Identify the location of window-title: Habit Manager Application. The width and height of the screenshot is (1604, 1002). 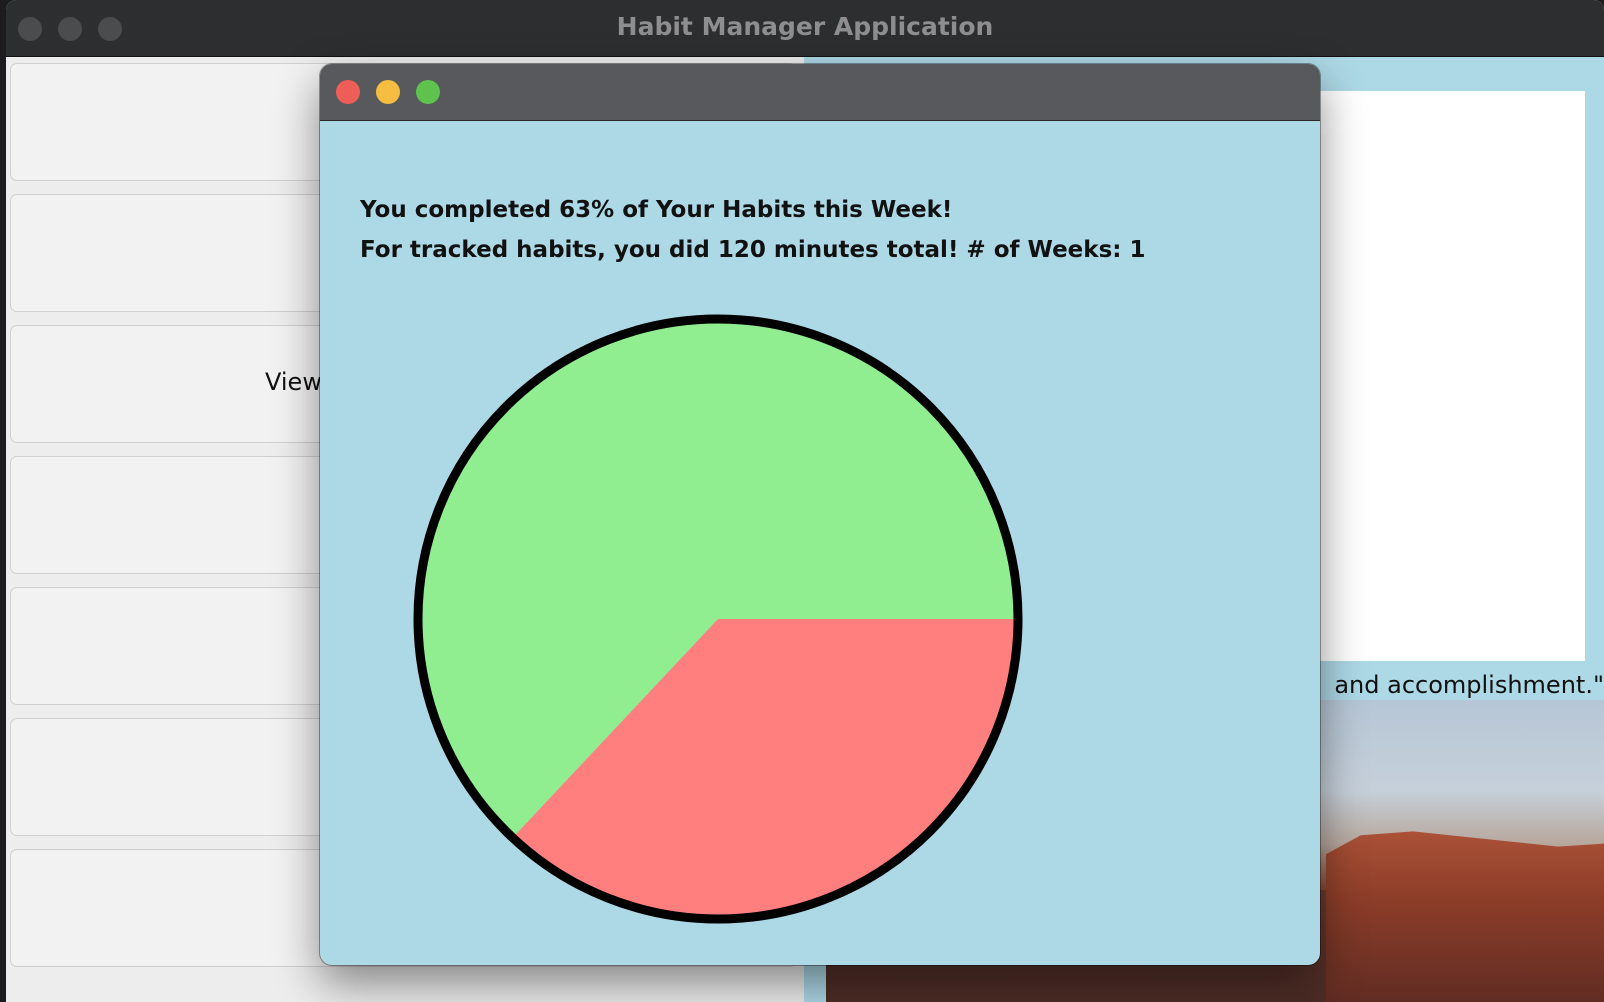
(805, 26).